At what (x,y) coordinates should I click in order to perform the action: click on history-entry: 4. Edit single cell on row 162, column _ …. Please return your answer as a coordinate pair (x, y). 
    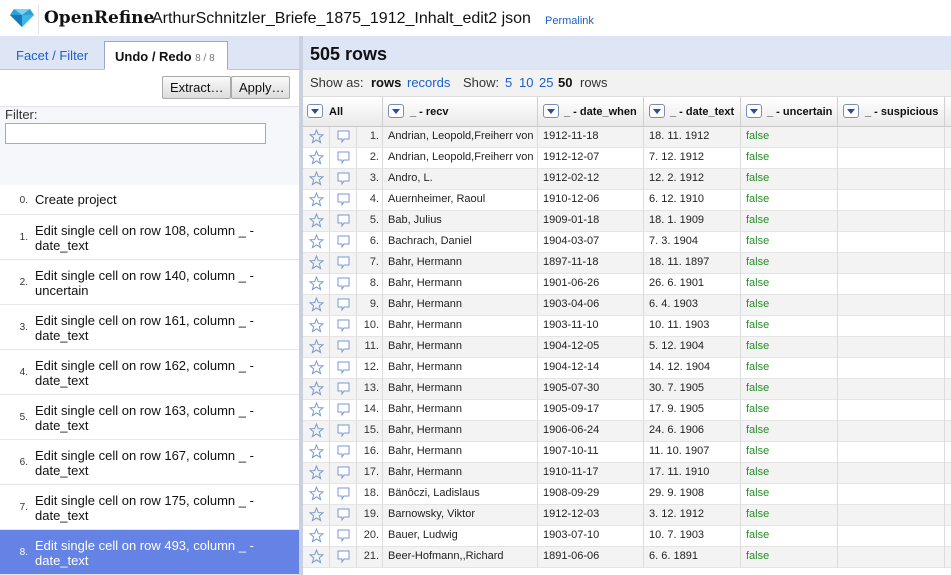
    Looking at the image, I should click on (149, 372).